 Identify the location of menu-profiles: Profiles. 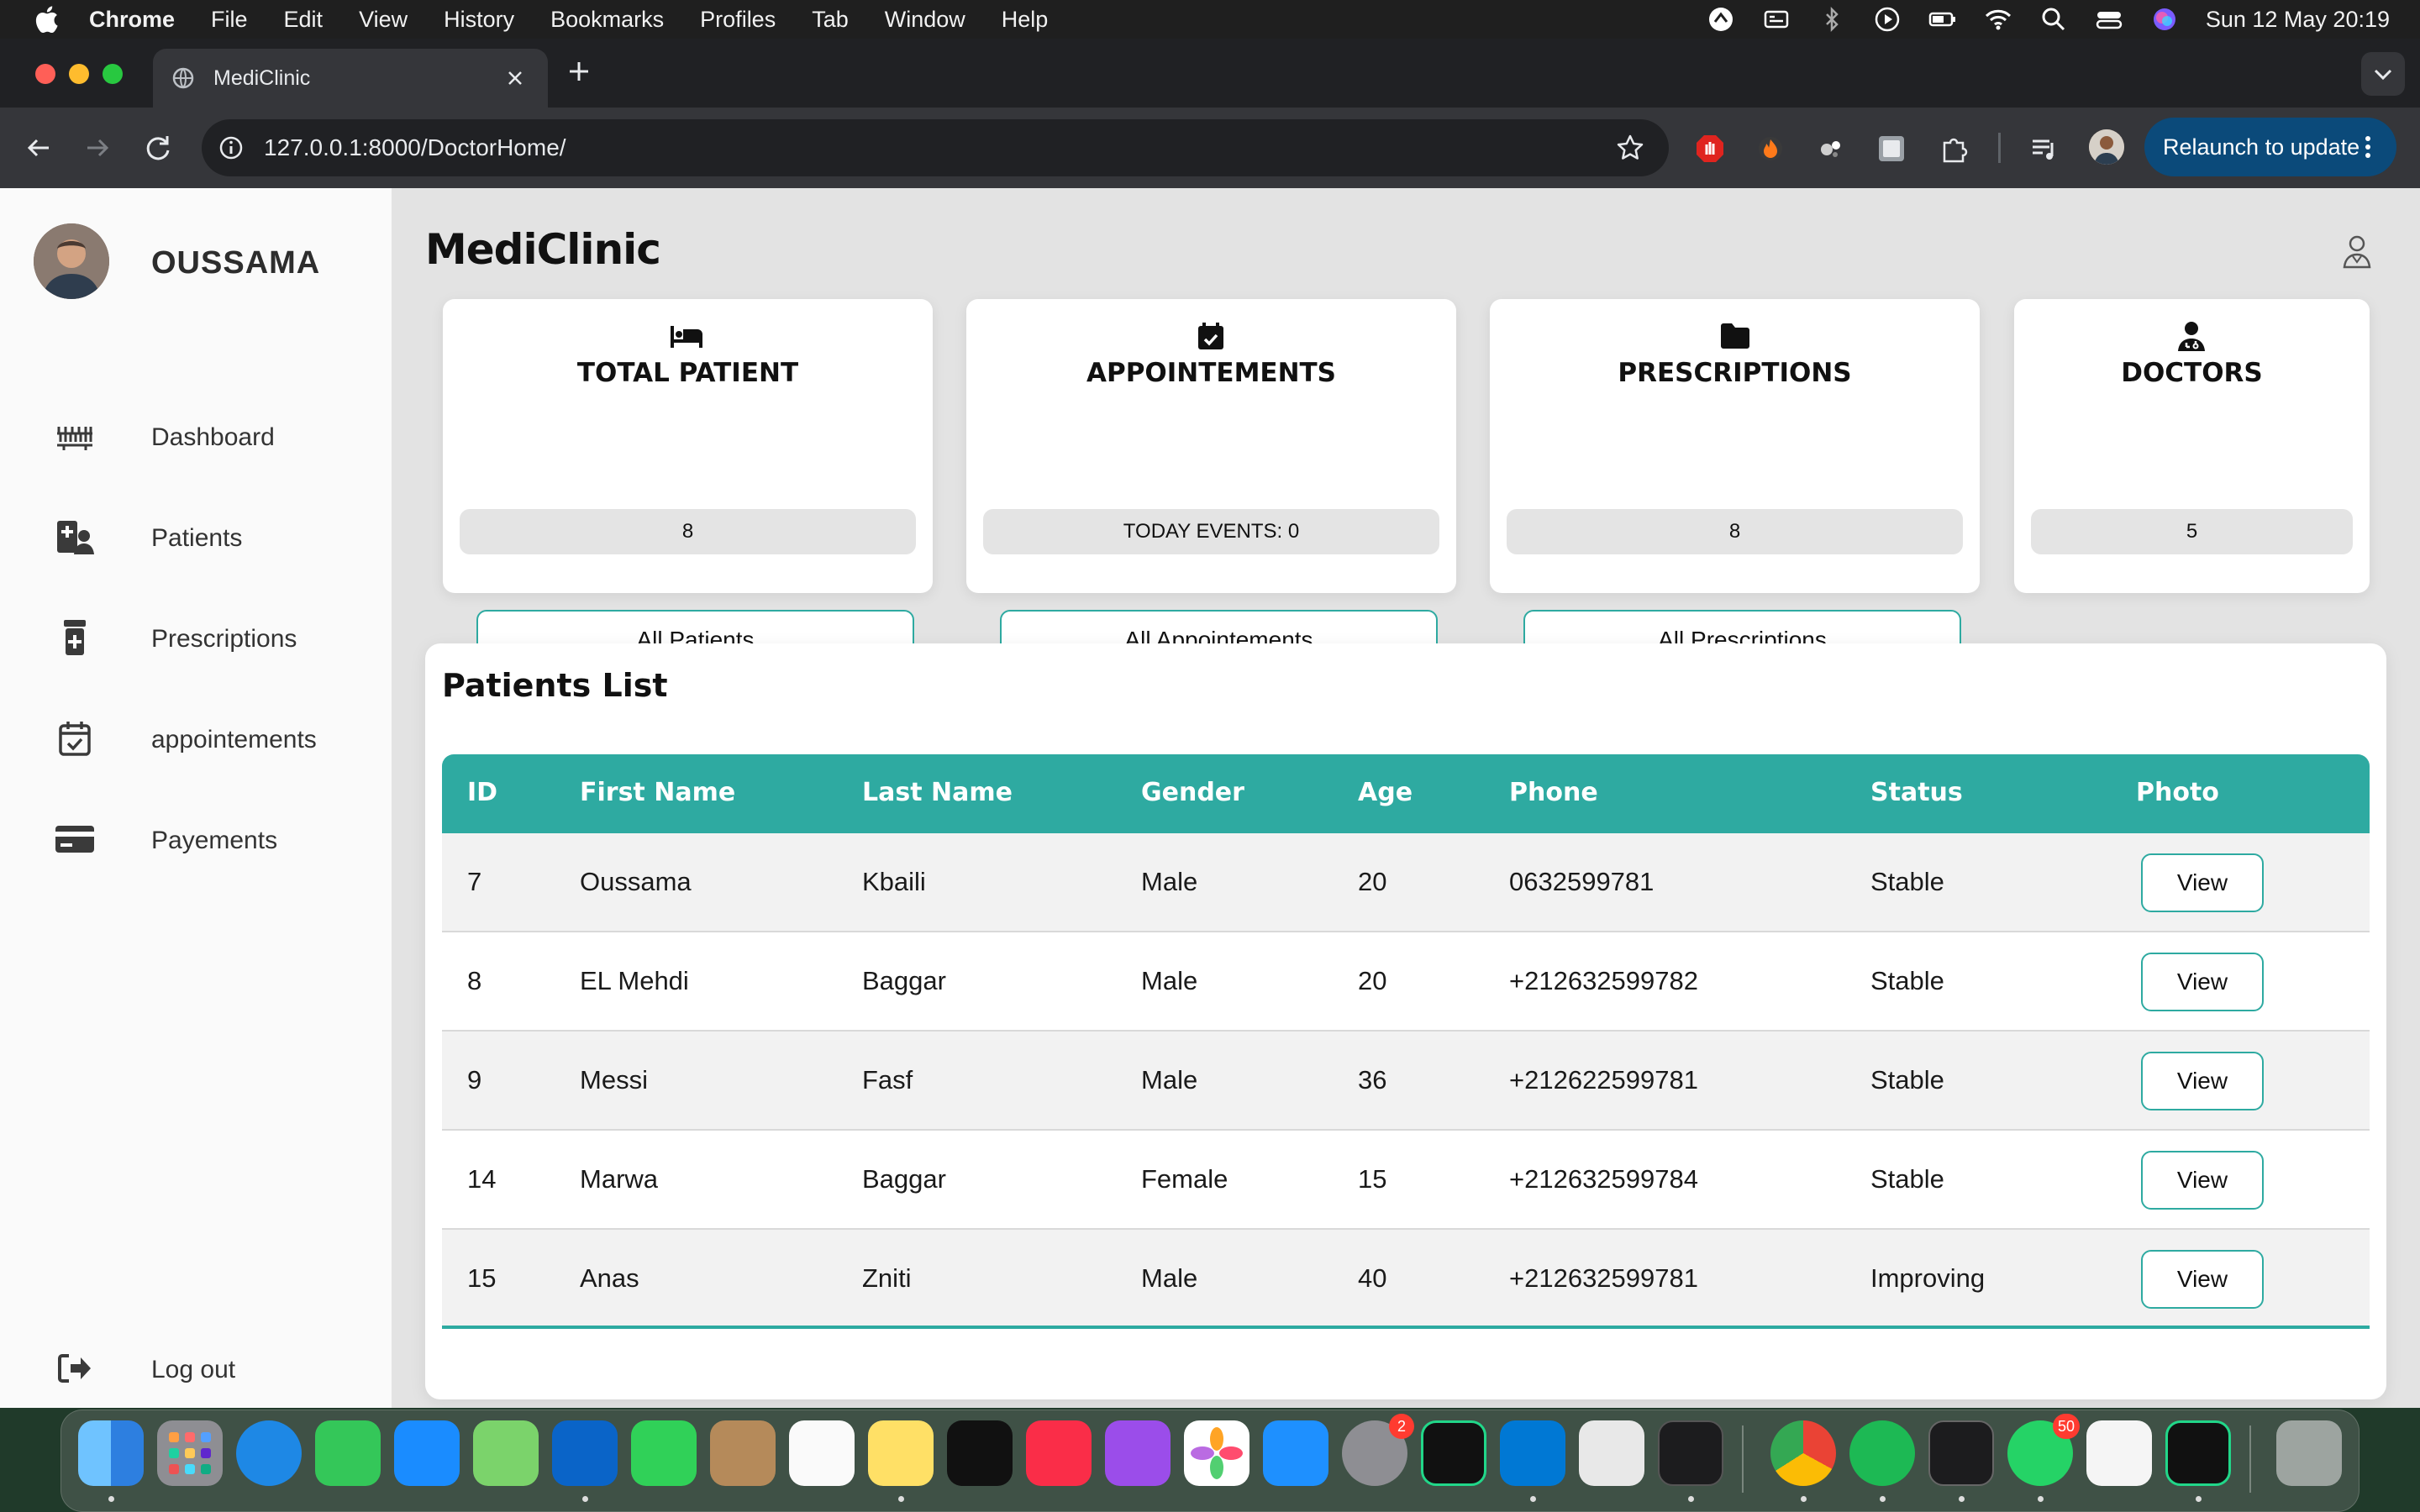
(738, 20).